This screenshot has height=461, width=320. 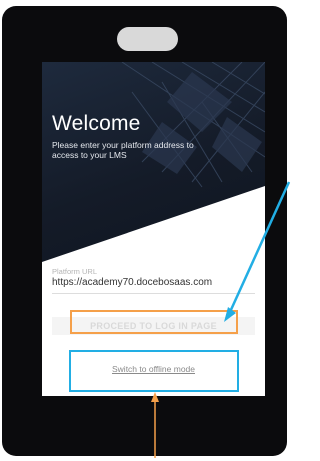 What do you see at coordinates (153, 282) in the screenshot?
I see `platform-url-input` at bounding box center [153, 282].